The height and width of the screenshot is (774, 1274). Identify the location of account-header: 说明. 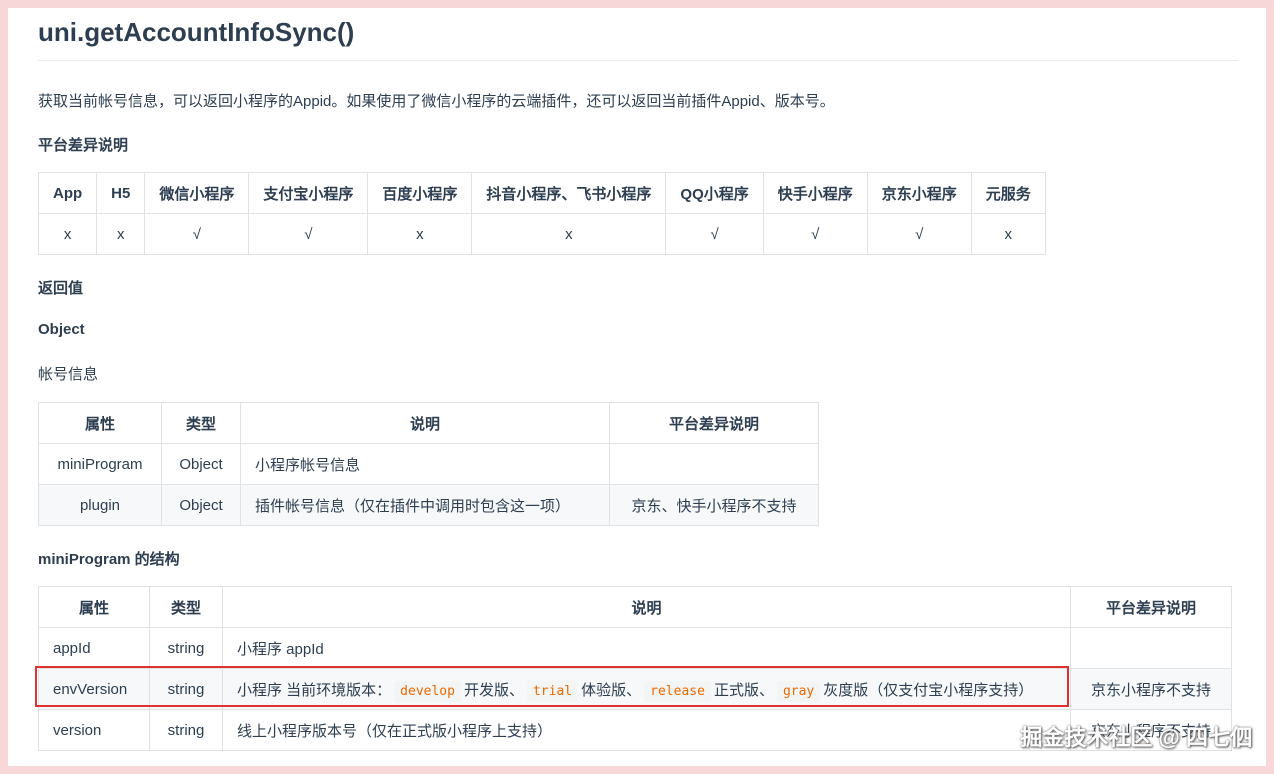
(425, 423).